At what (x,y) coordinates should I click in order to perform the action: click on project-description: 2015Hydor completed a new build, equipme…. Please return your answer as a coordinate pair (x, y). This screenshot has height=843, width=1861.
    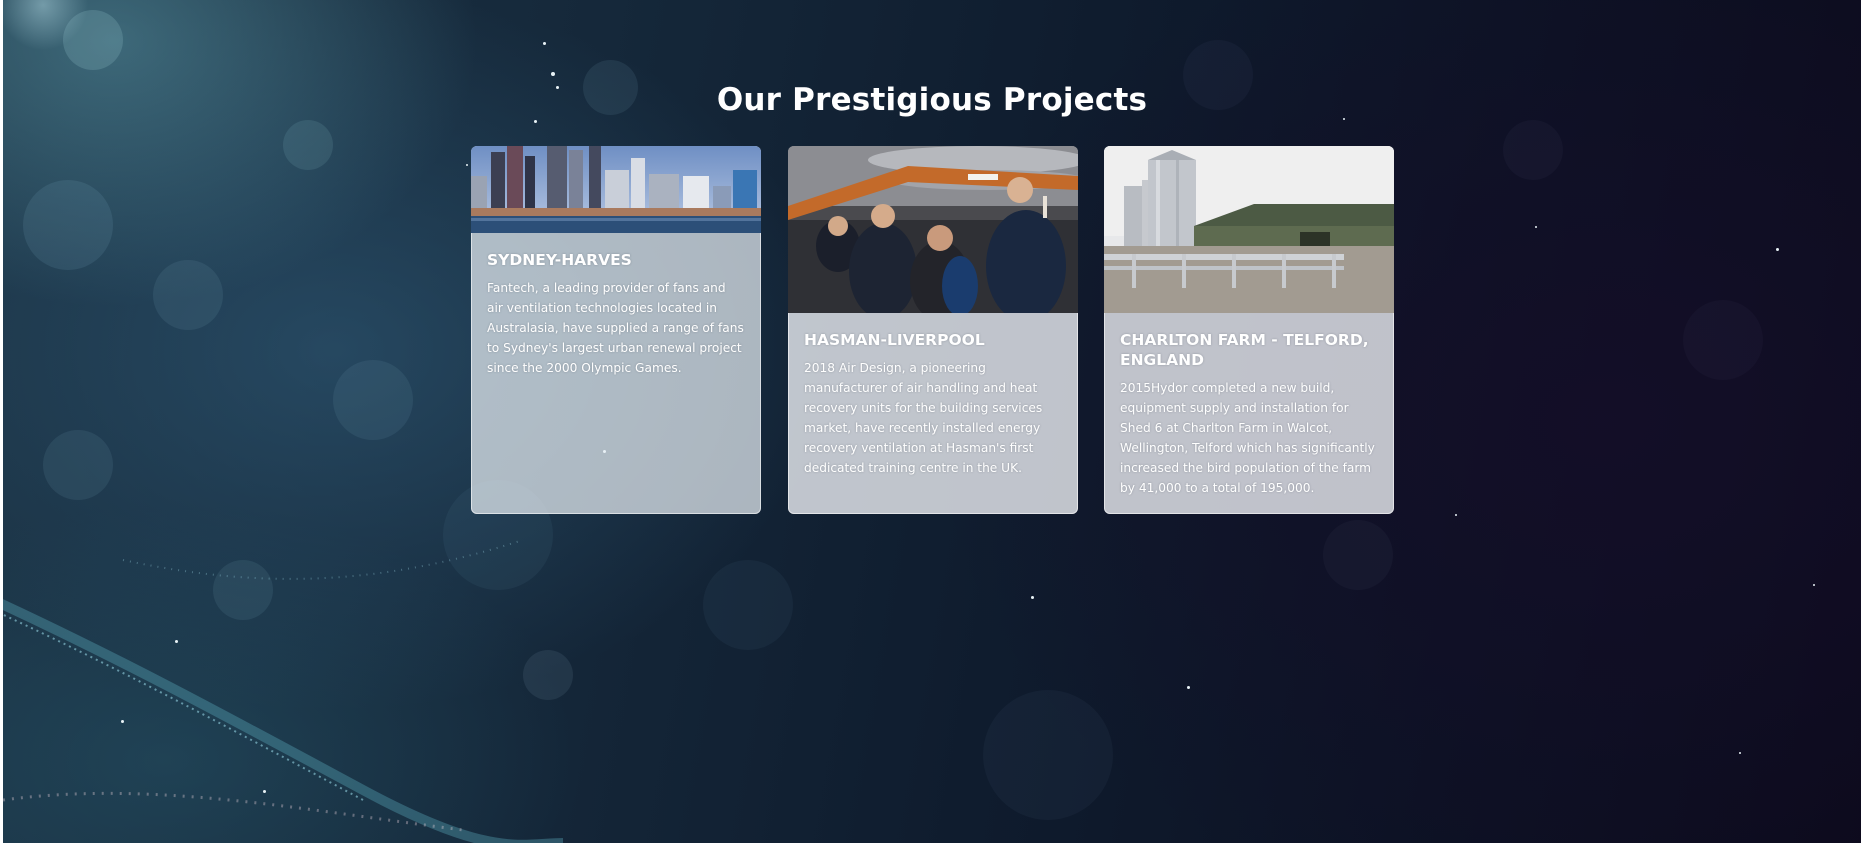
    Looking at the image, I should click on (1247, 438).